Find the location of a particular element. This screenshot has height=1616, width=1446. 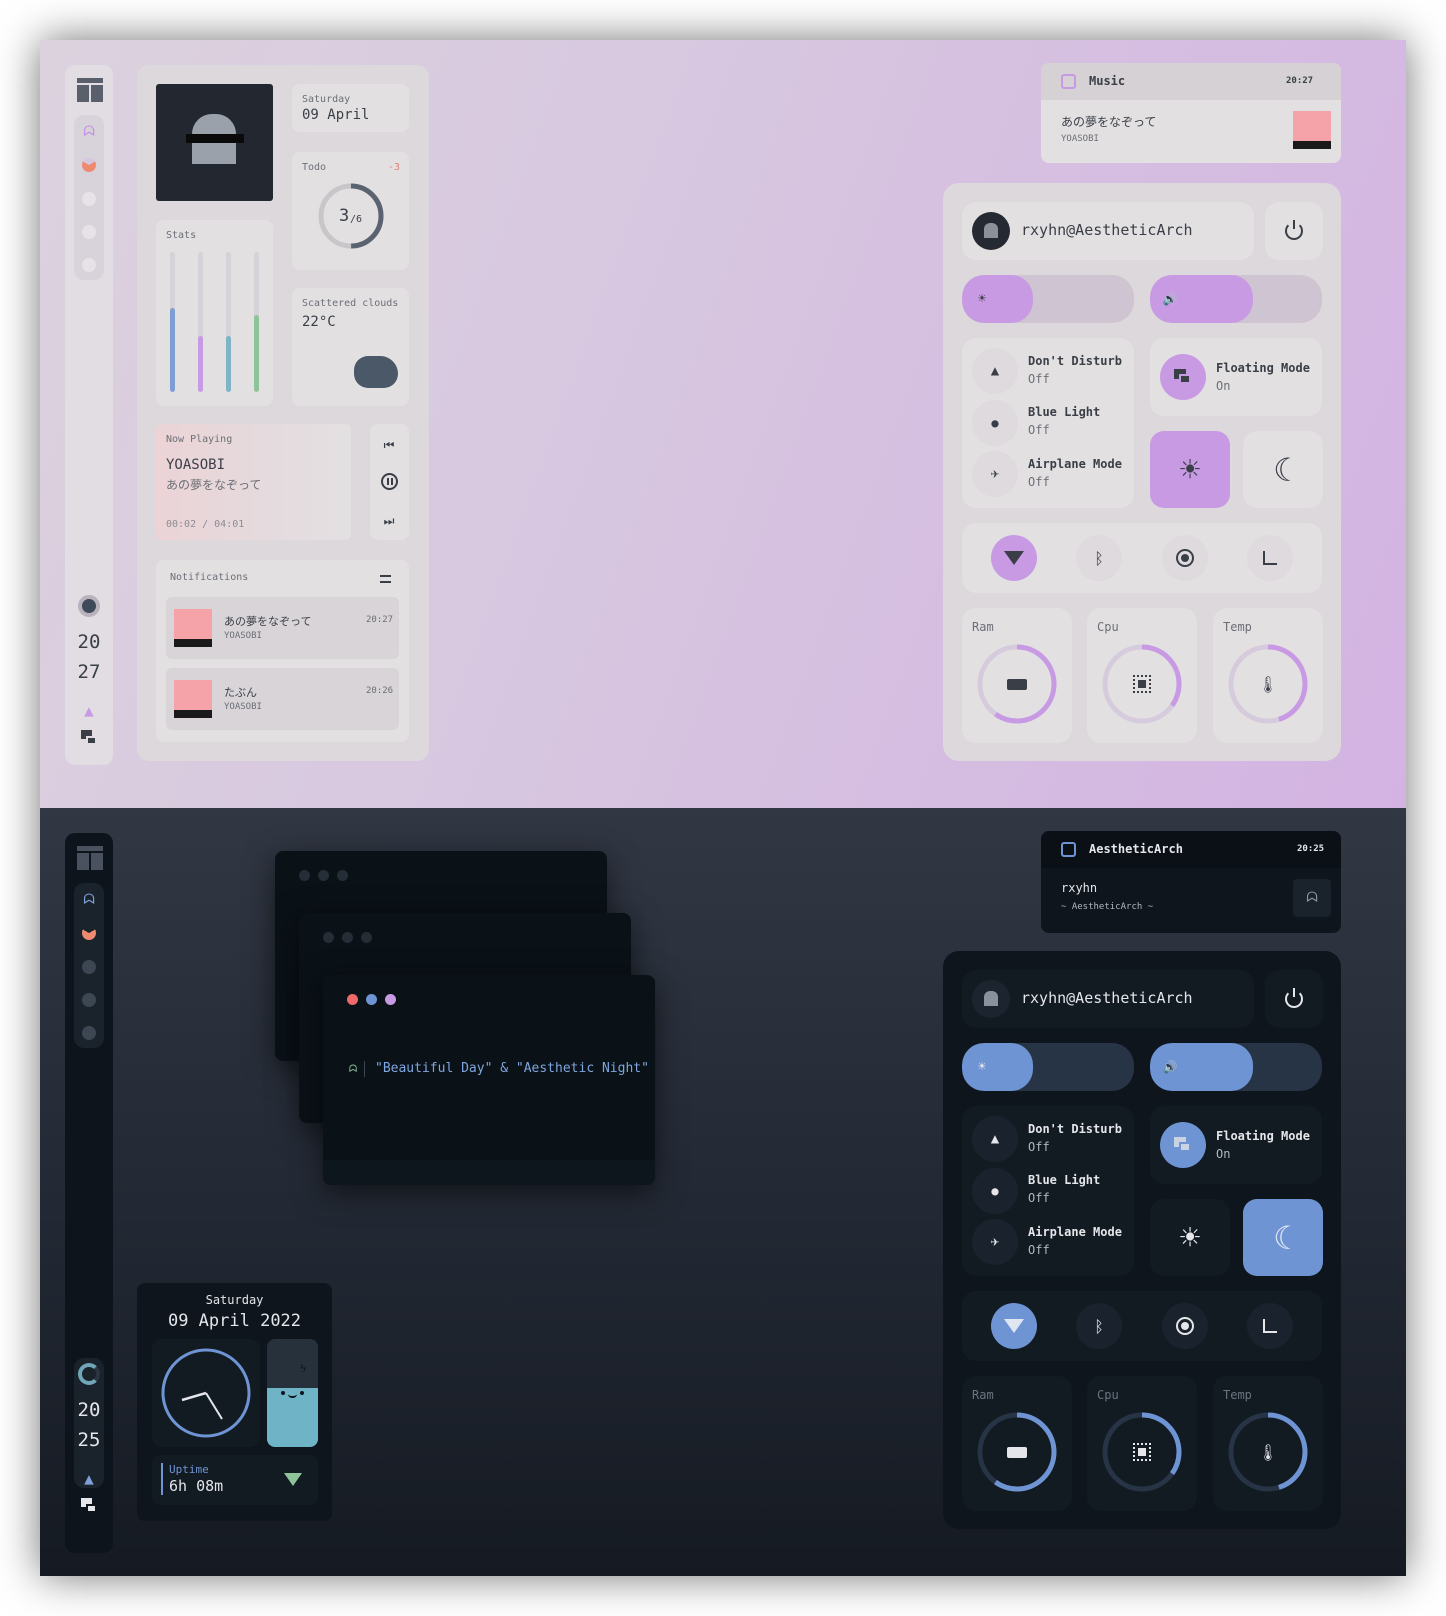

popup-app: Music is located at coordinates (1107, 81).